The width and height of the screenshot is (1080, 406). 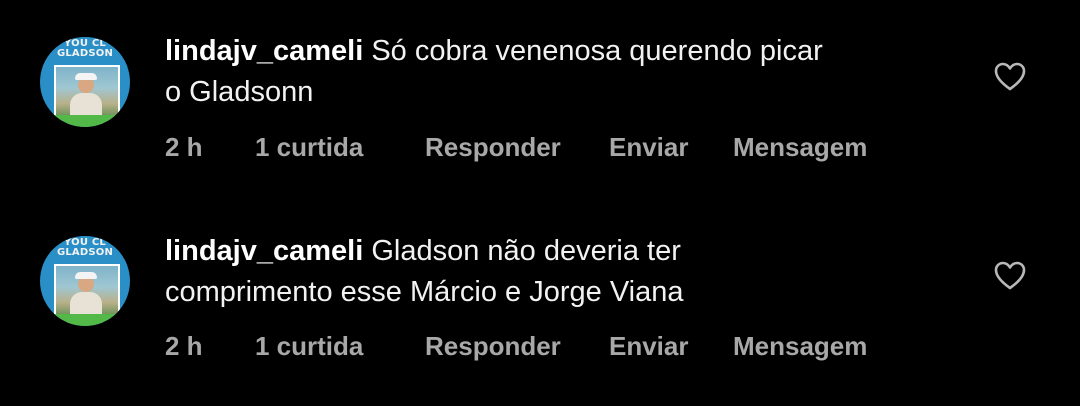 What do you see at coordinates (526, 251) in the screenshot?
I see `comment-body-line1: Gladson não deveria ter` at bounding box center [526, 251].